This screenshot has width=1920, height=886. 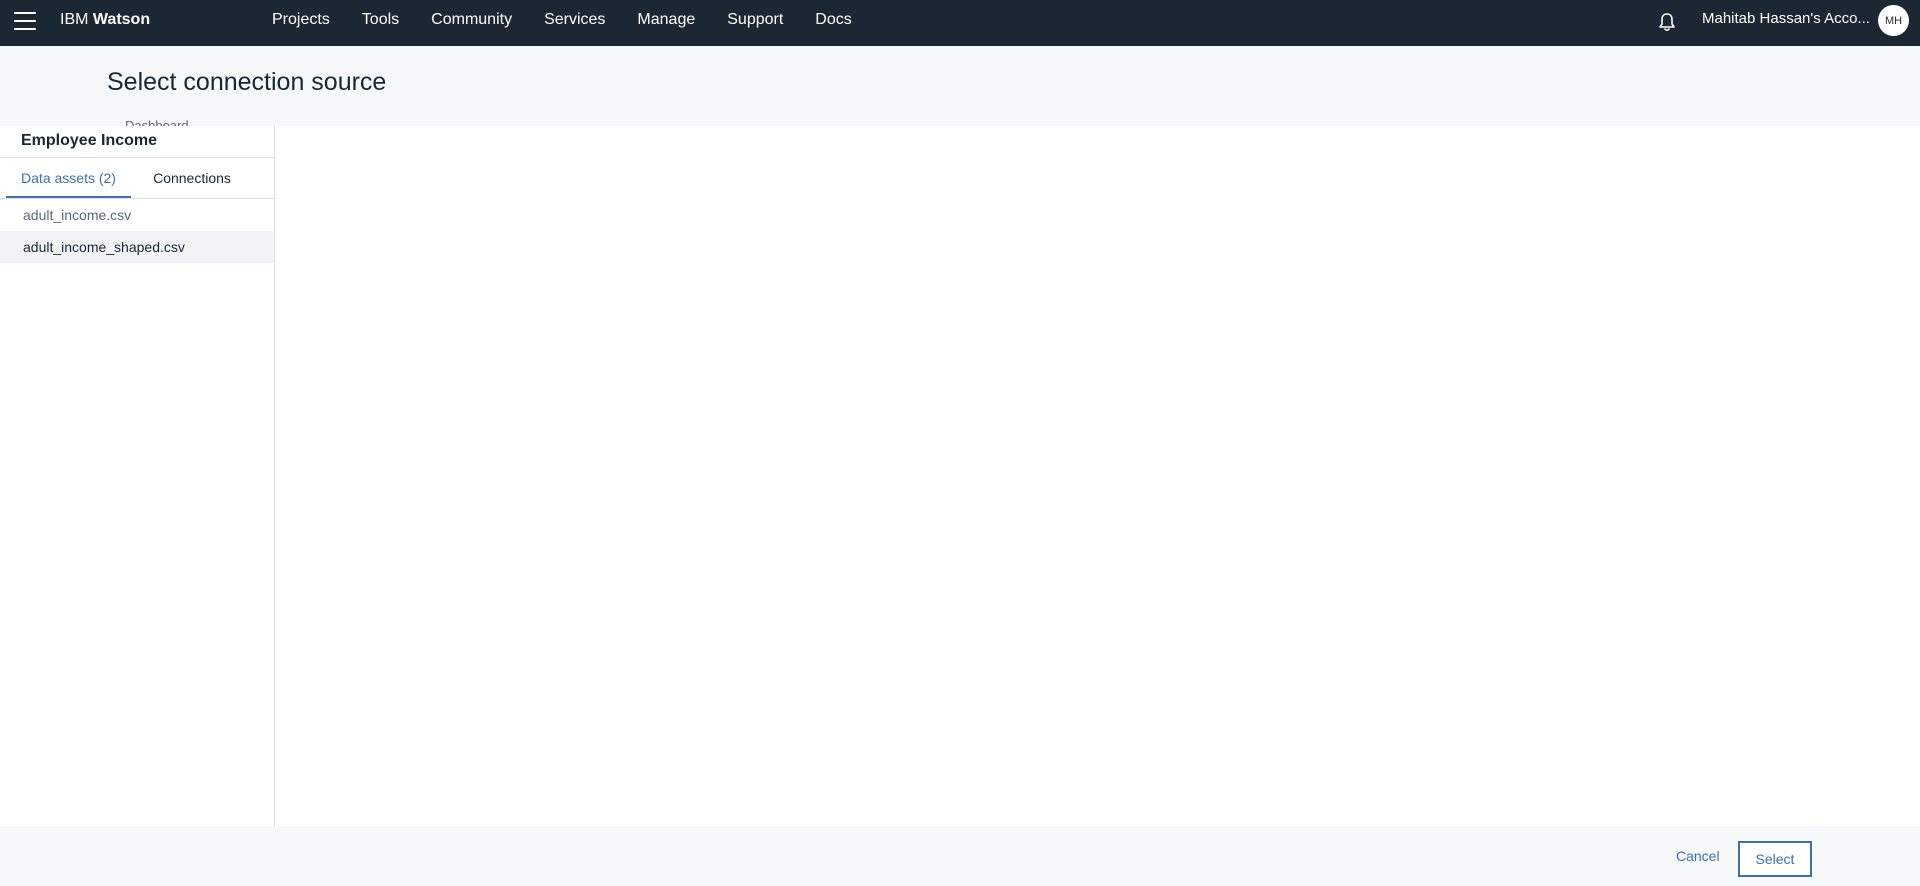 What do you see at coordinates (121, 19) in the screenshot?
I see `brand-name: Watson` at bounding box center [121, 19].